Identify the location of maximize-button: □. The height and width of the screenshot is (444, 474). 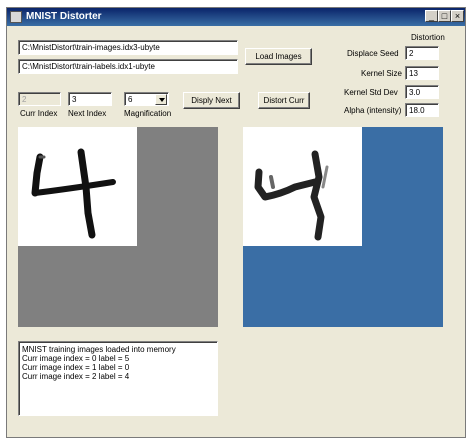
(444, 16).